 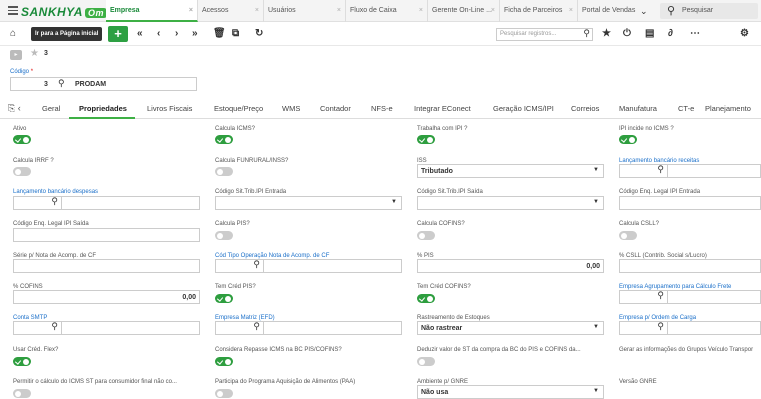 I want to click on cod-sit-ipi-saida-select: ▼, so click(x=510, y=203).